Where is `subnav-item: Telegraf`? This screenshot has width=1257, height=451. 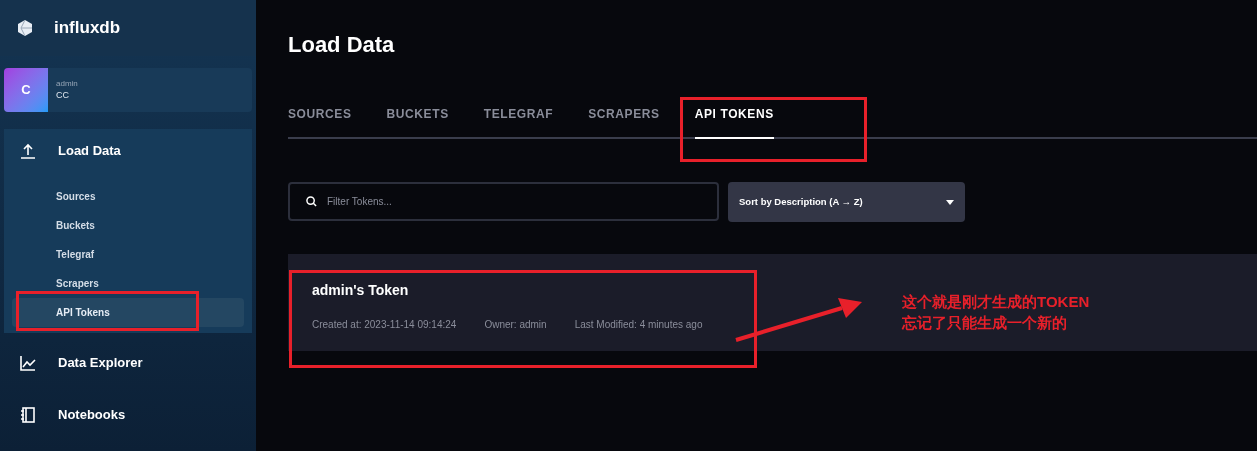
subnav-item: Telegraf is located at coordinates (128, 254).